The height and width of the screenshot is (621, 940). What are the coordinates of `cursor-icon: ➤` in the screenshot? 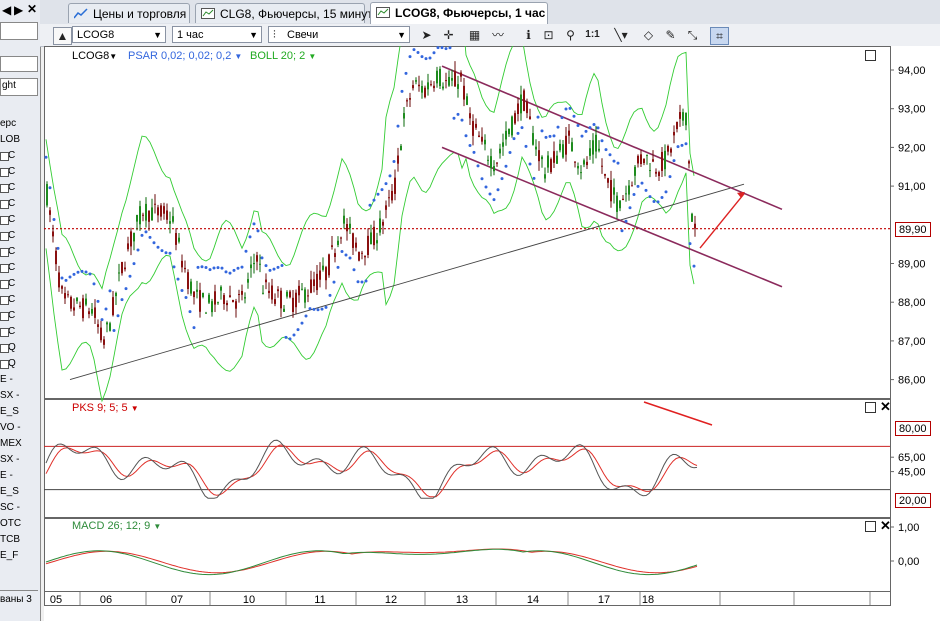 It's located at (426, 35).